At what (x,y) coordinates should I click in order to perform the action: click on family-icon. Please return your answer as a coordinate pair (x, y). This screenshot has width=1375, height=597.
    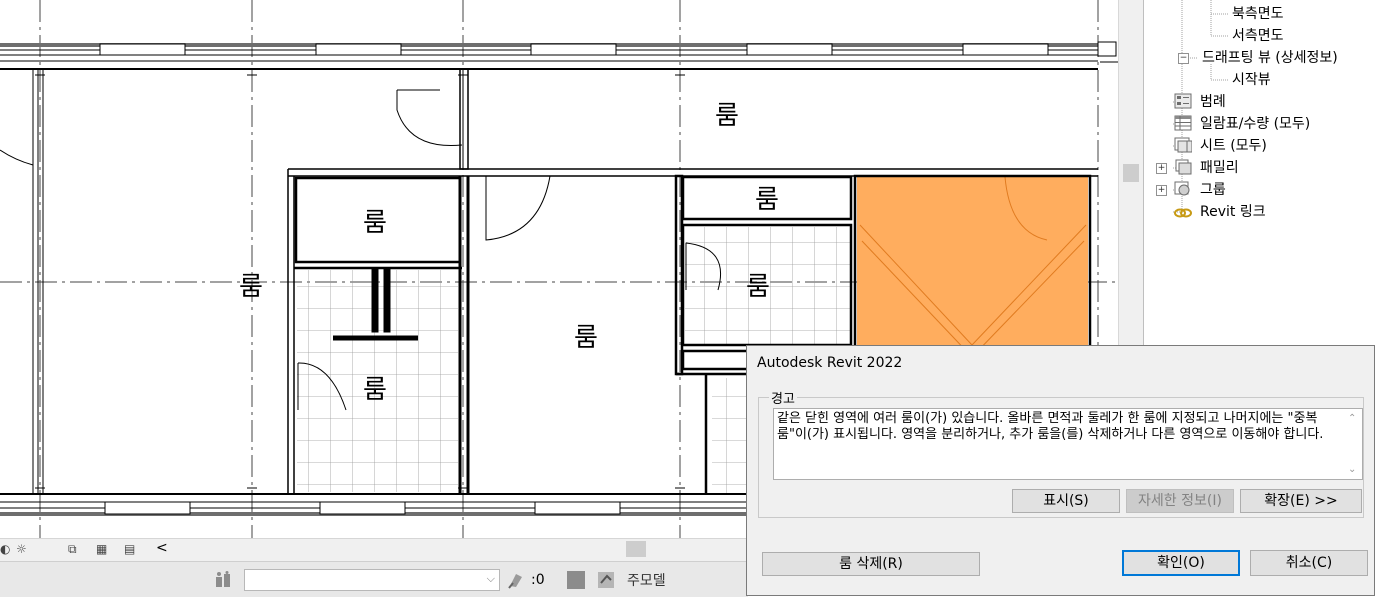
    Looking at the image, I should click on (1183, 167).